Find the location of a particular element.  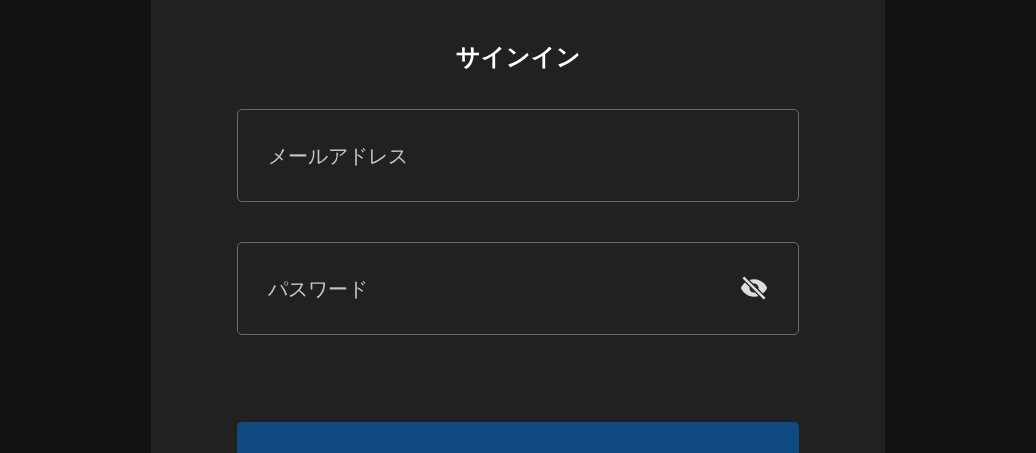

email-field: メールアドレス is located at coordinates (518, 155).